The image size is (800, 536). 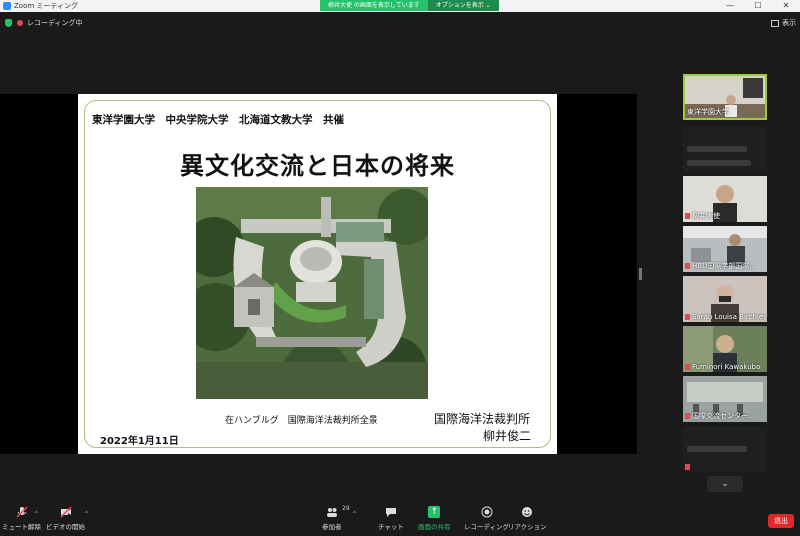 What do you see at coordinates (65, 512) in the screenshot?
I see `video-off-icon` at bounding box center [65, 512].